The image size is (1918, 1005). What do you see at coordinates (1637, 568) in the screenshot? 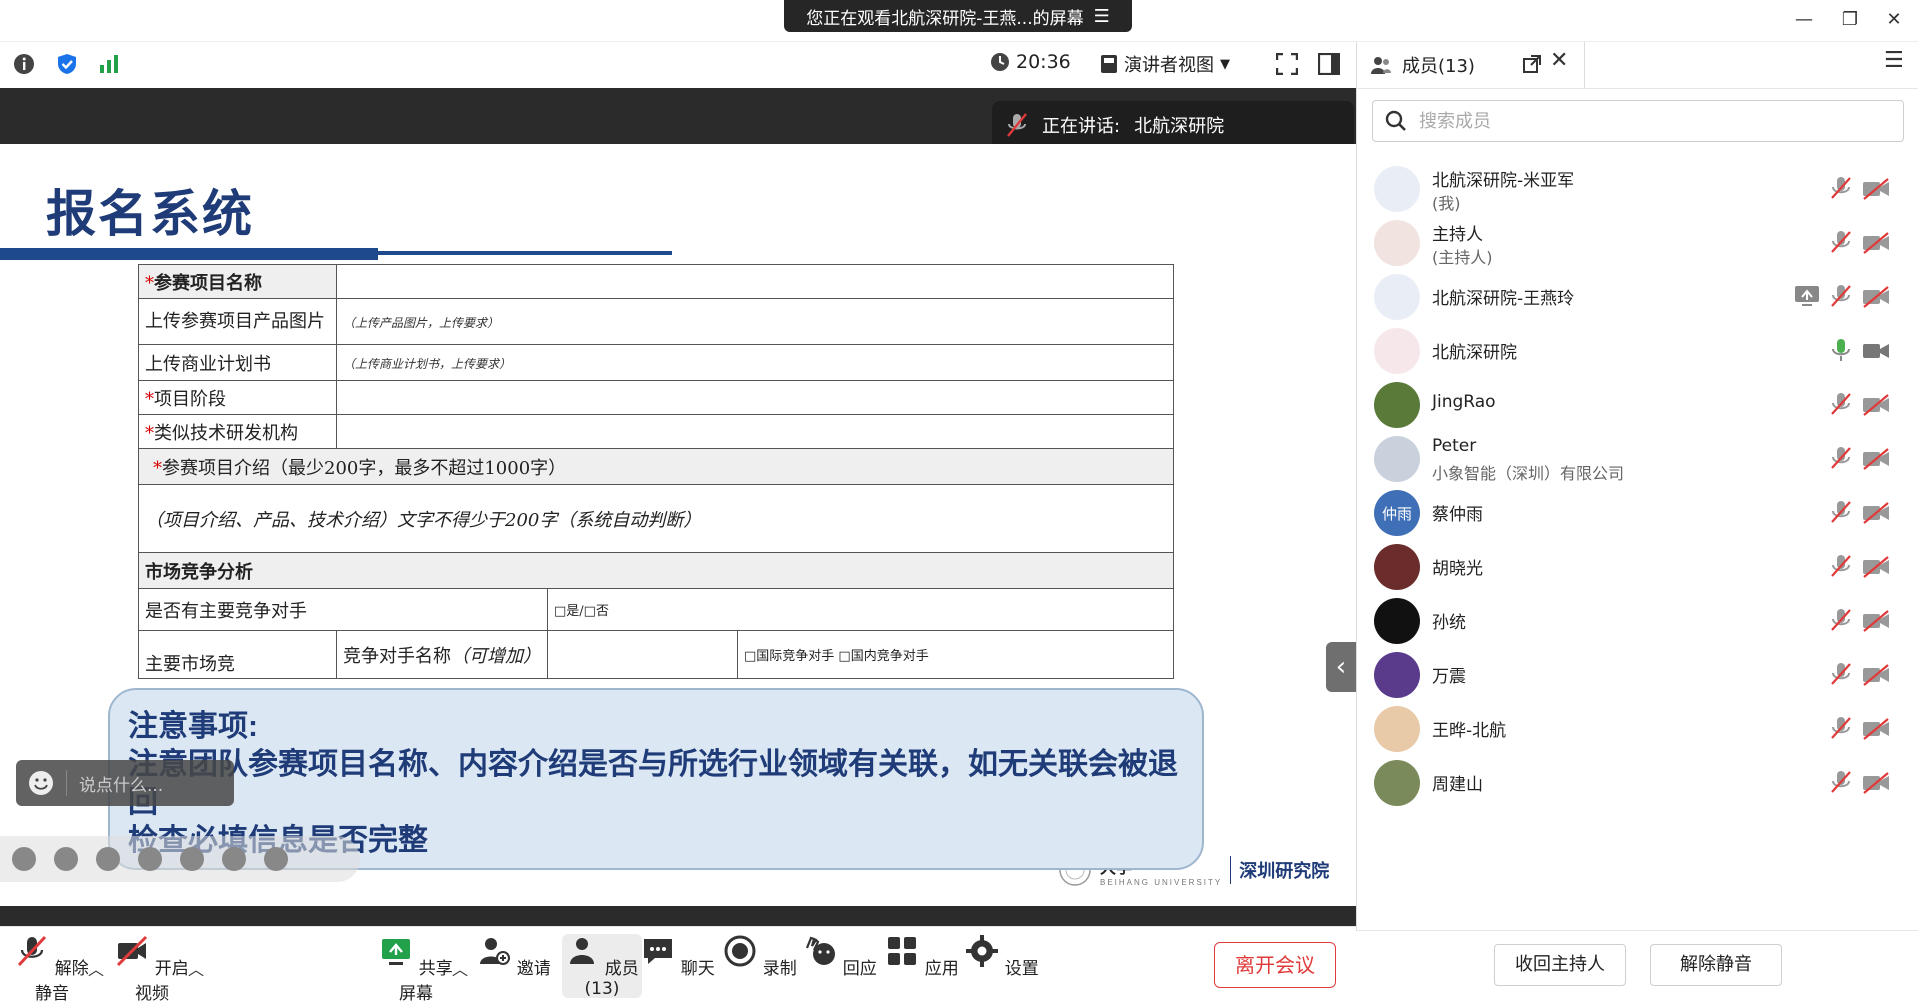
I see `member-row: 胡晓光` at bounding box center [1637, 568].